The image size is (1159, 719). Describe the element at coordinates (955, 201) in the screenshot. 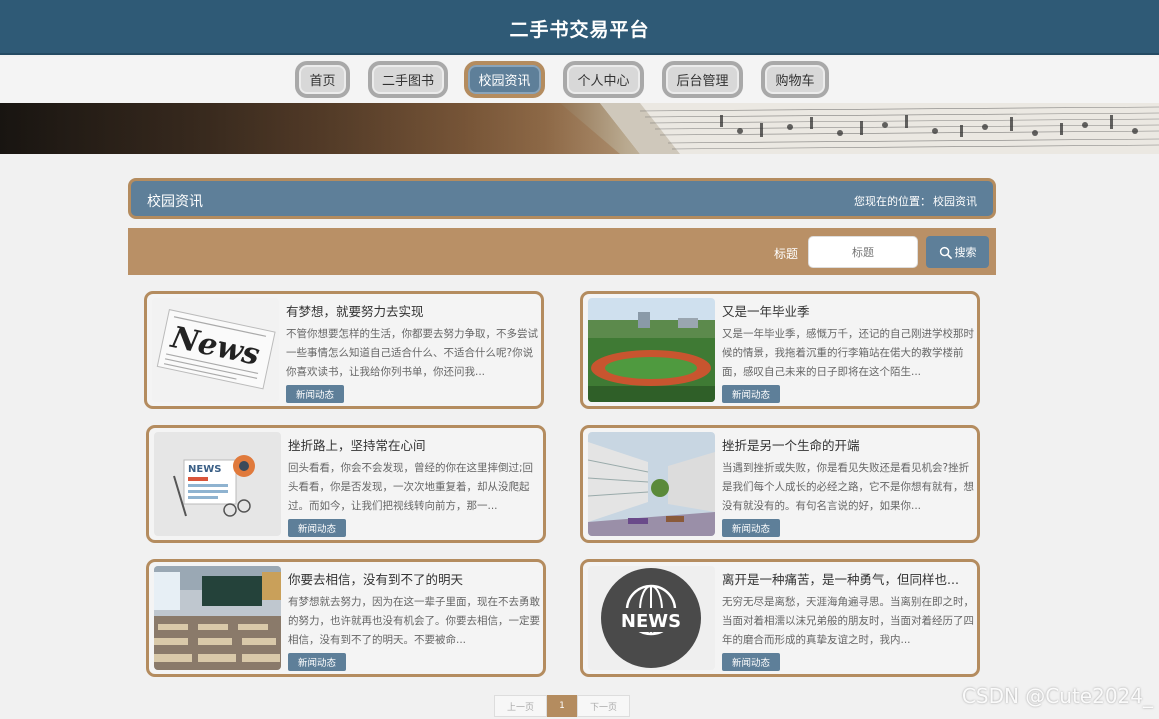

I see `breadcrumb-current: 校园资讯` at that location.